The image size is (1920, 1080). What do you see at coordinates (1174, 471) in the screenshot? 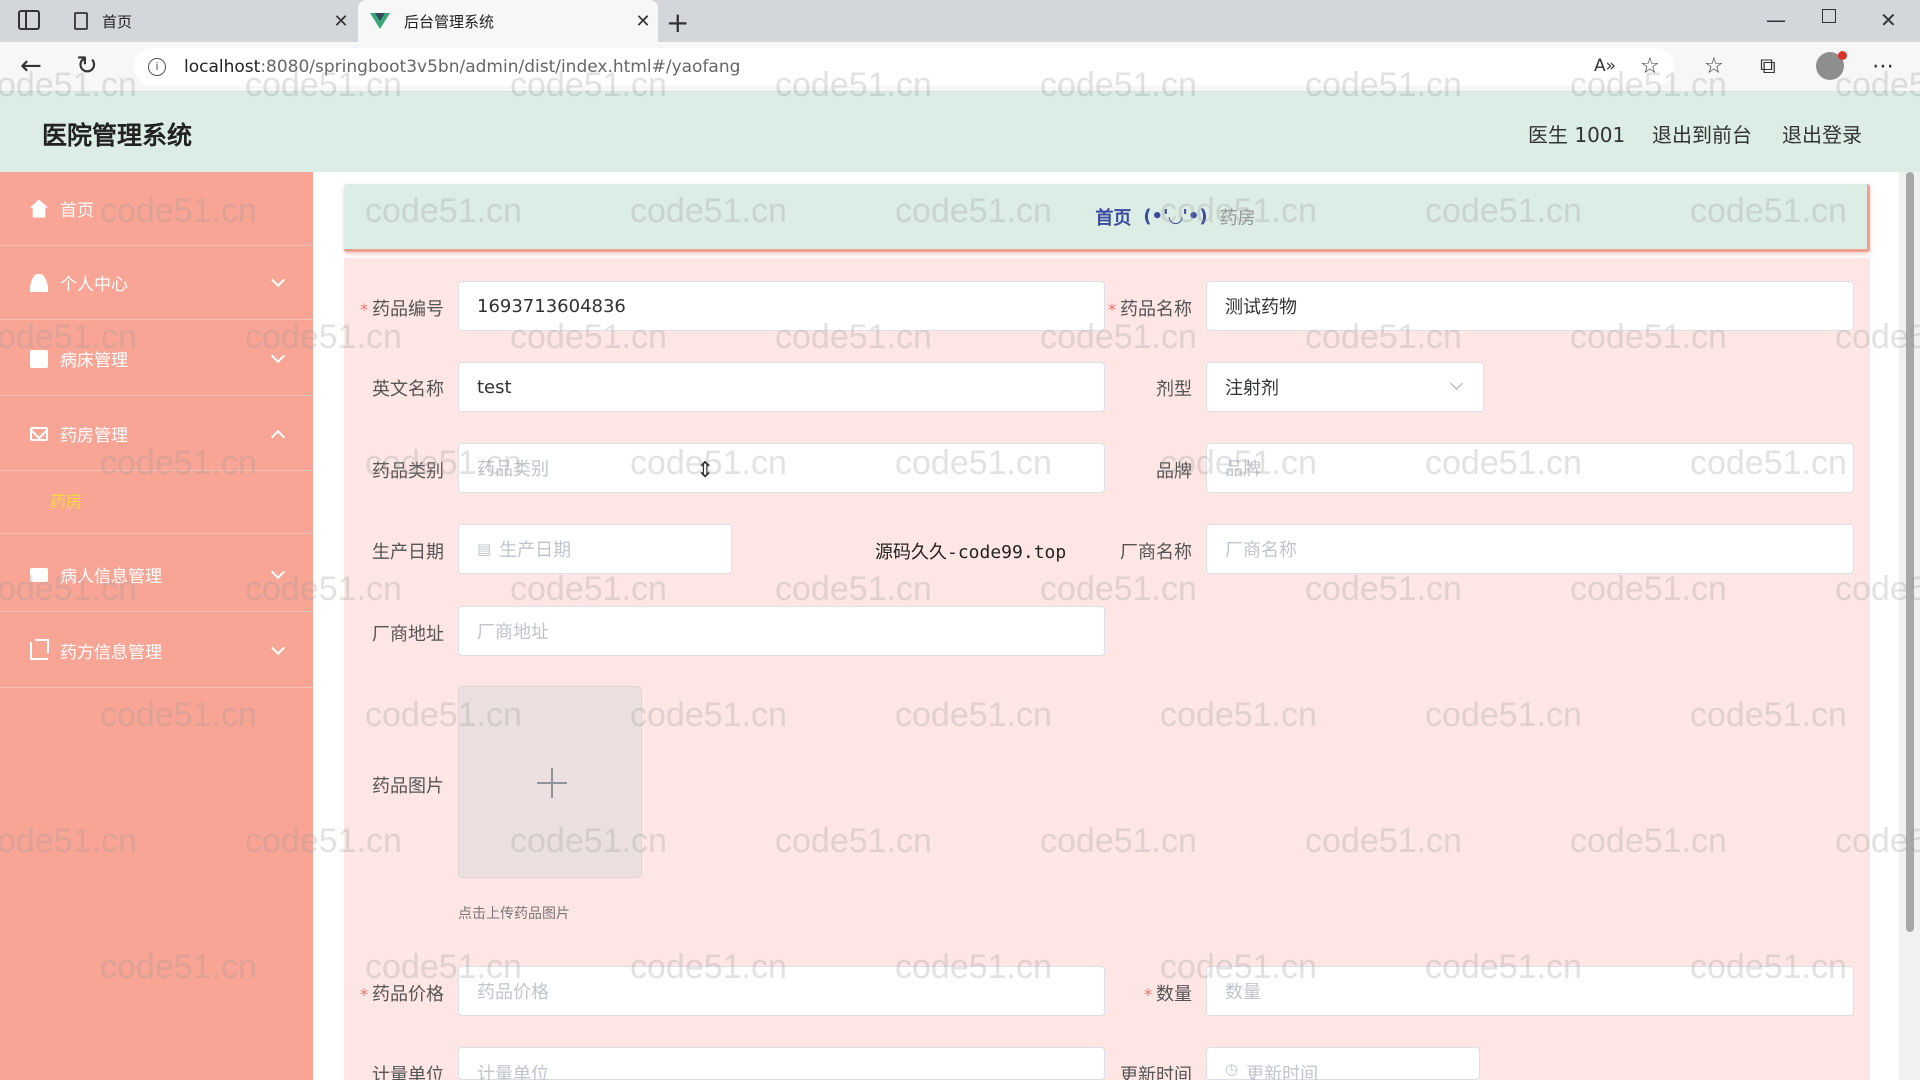
I see `brand-label: 品牌` at bounding box center [1174, 471].